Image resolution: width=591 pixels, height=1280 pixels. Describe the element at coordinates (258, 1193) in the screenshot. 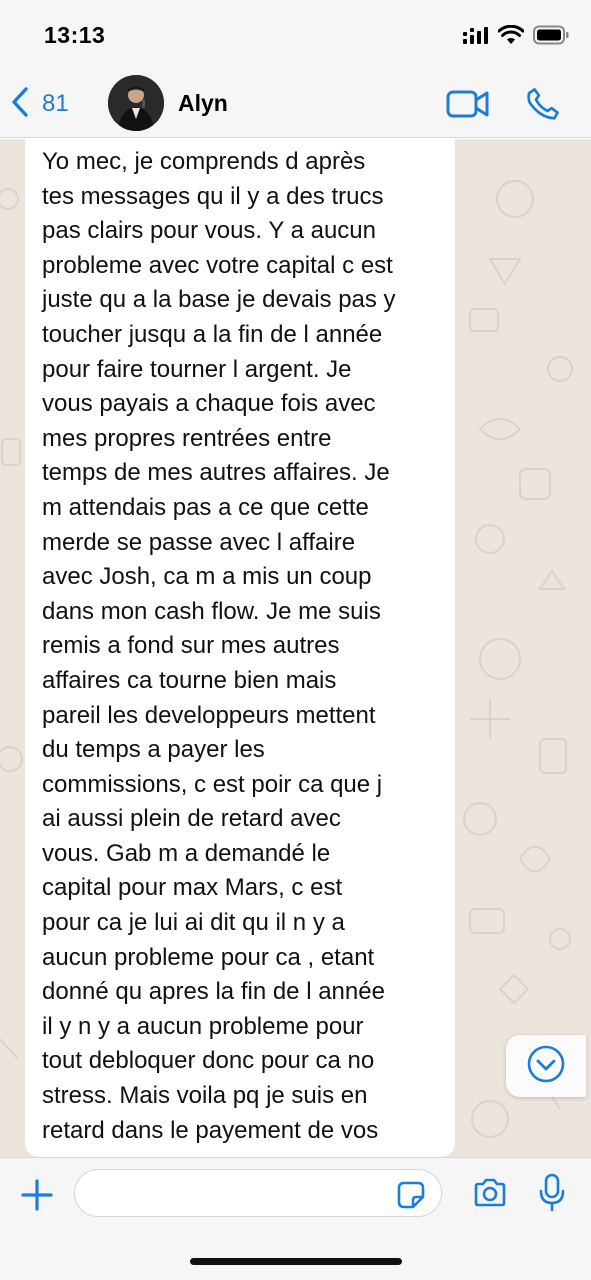

I see `message-input` at that location.